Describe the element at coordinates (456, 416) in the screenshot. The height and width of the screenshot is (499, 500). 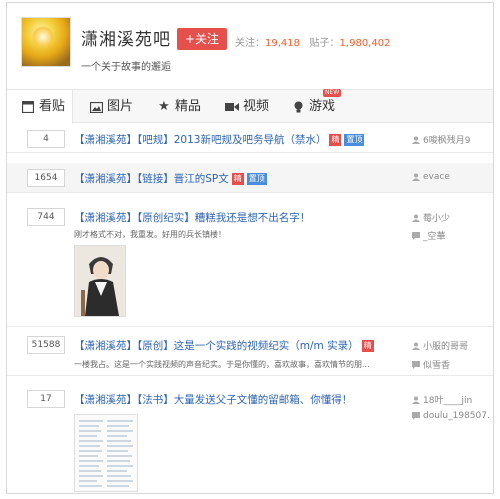
I see `last-reply-name: doulu_198507.` at that location.